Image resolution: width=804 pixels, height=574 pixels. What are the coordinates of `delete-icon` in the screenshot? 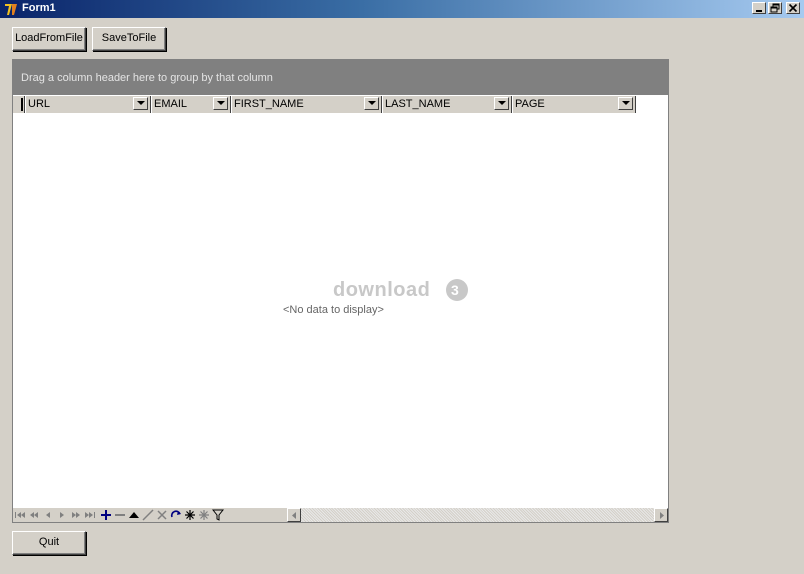 It's located at (120, 515).